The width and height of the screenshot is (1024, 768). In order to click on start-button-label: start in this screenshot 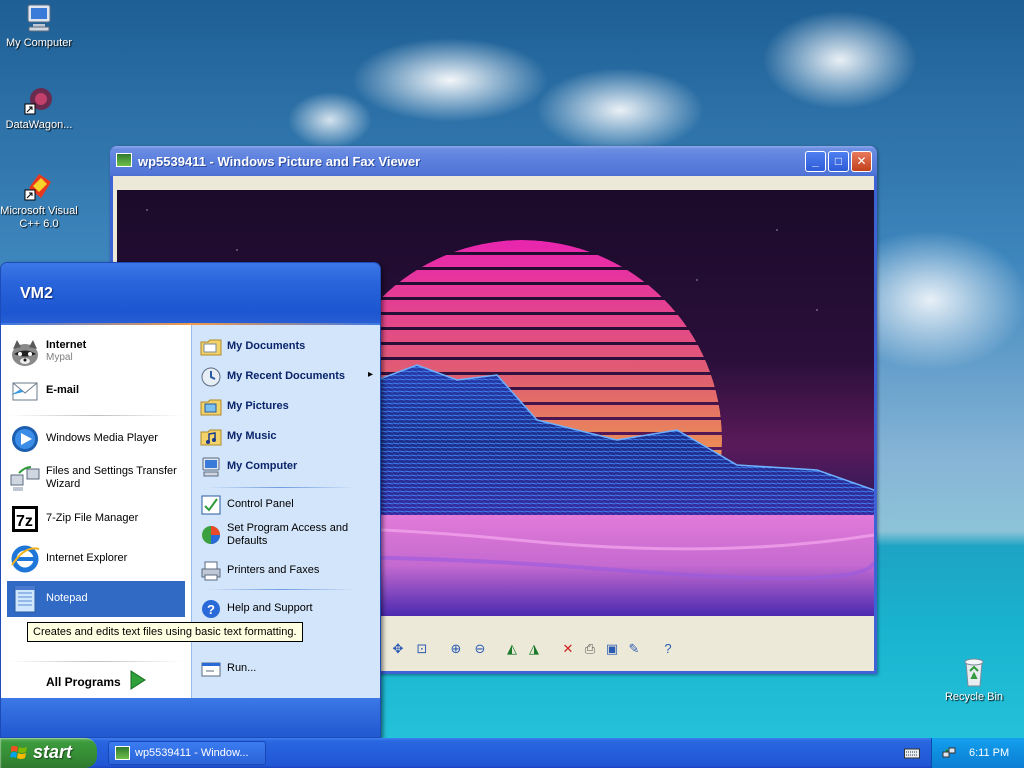, I will do `click(53, 752)`.